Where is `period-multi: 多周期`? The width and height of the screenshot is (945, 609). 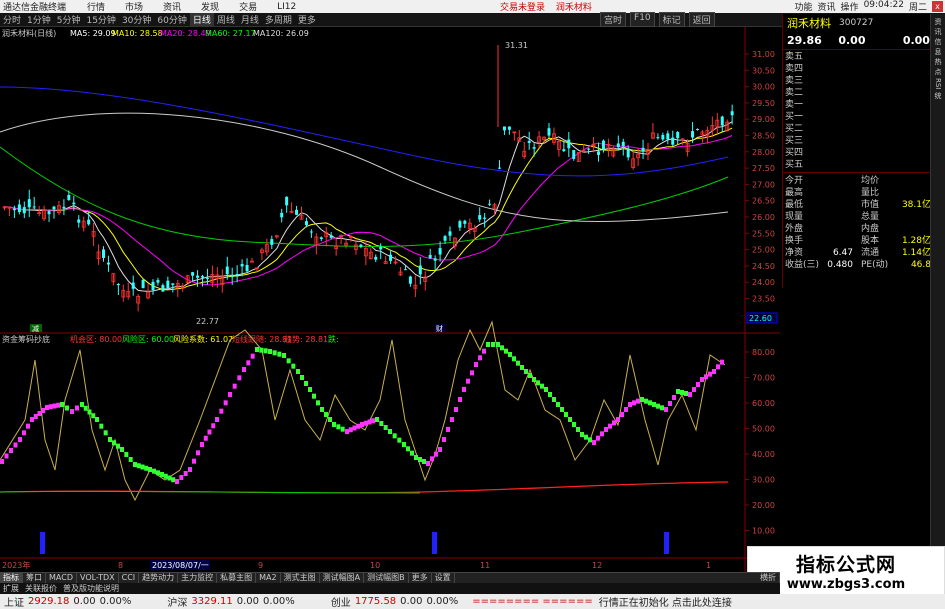 period-multi: 多周期 is located at coordinates (278, 19).